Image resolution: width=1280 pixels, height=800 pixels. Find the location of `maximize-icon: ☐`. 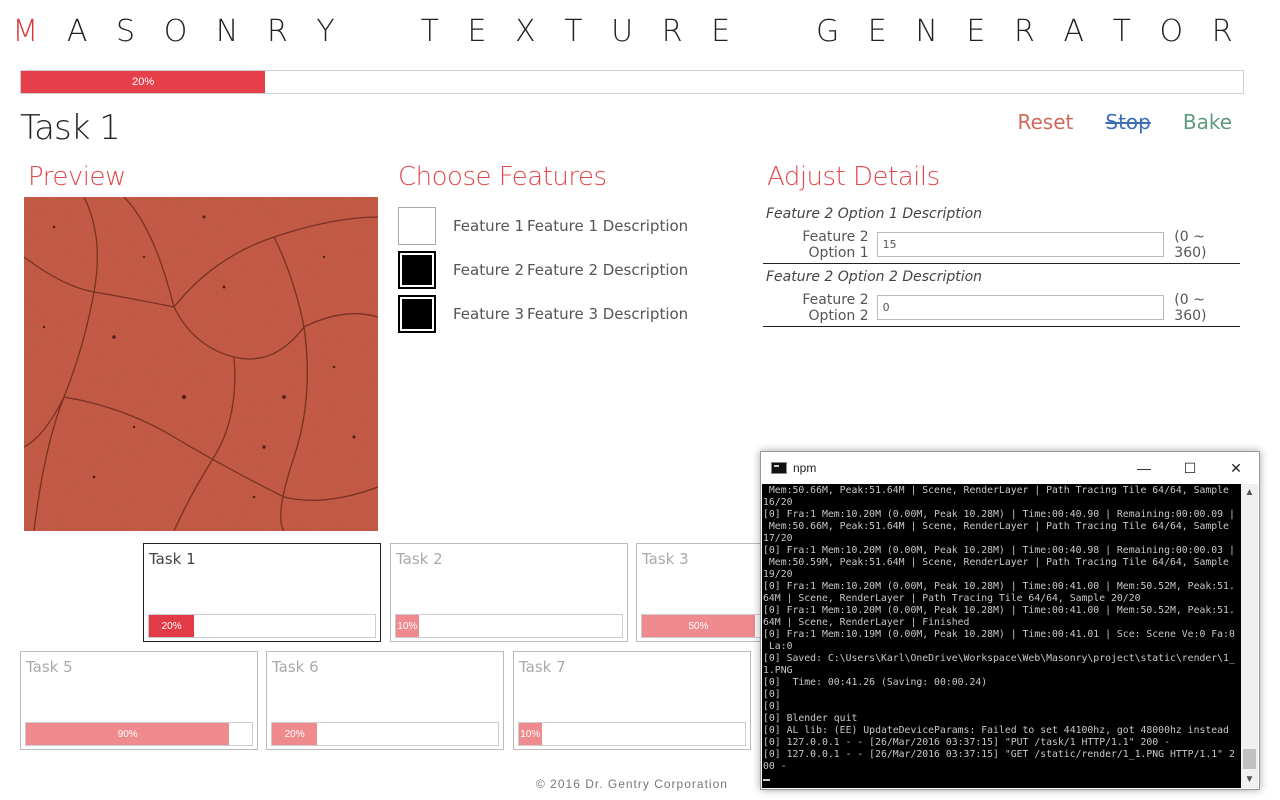

maximize-icon: ☐ is located at coordinates (1190, 468).